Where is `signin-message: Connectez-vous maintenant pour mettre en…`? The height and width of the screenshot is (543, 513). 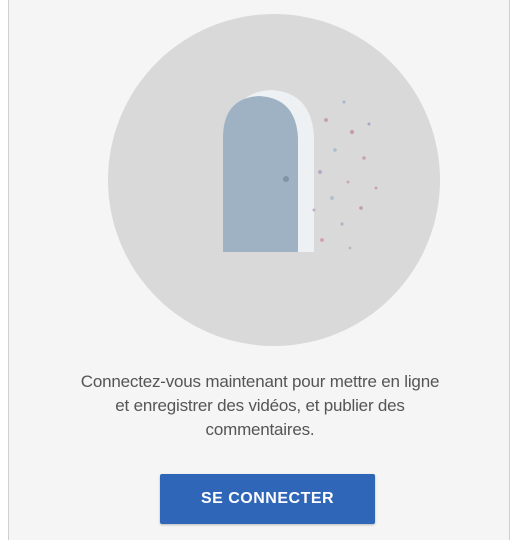 signin-message: Connectez-vous maintenant pour mettre en… is located at coordinates (259, 406).